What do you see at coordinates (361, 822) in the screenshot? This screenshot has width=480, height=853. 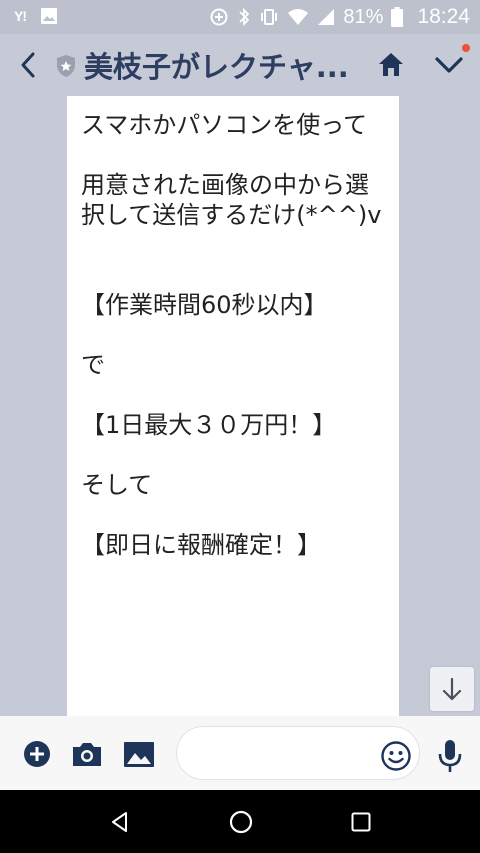 I see `nav-recents-icon` at bounding box center [361, 822].